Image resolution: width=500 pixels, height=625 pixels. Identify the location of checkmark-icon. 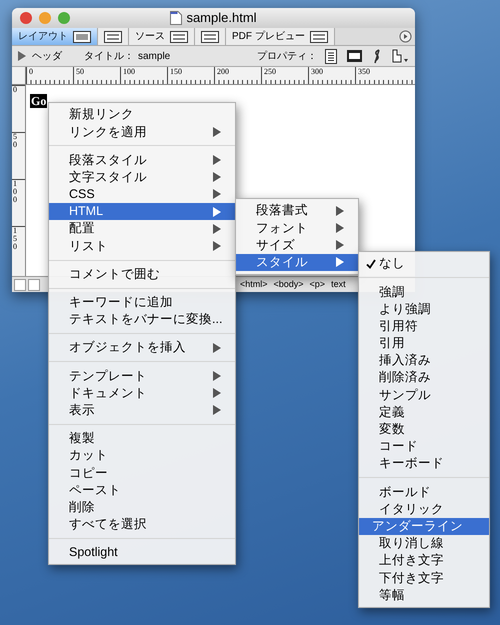
(371, 263).